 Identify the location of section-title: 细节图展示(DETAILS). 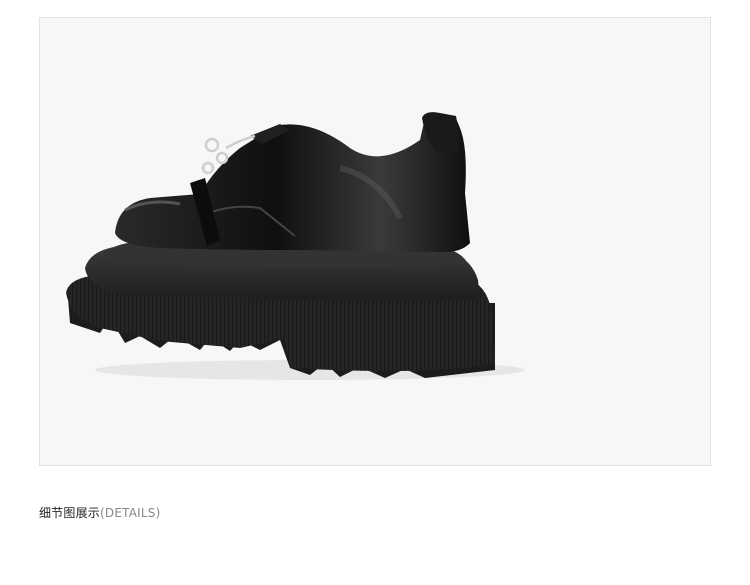
(99, 512).